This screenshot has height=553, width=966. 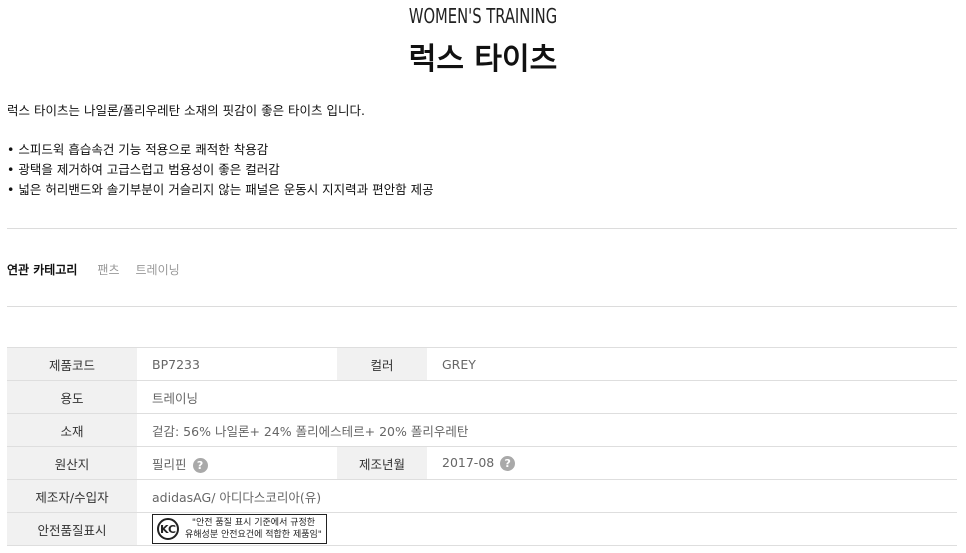 I want to click on related-categories-label: 연관 카테고리, so click(x=42, y=270).